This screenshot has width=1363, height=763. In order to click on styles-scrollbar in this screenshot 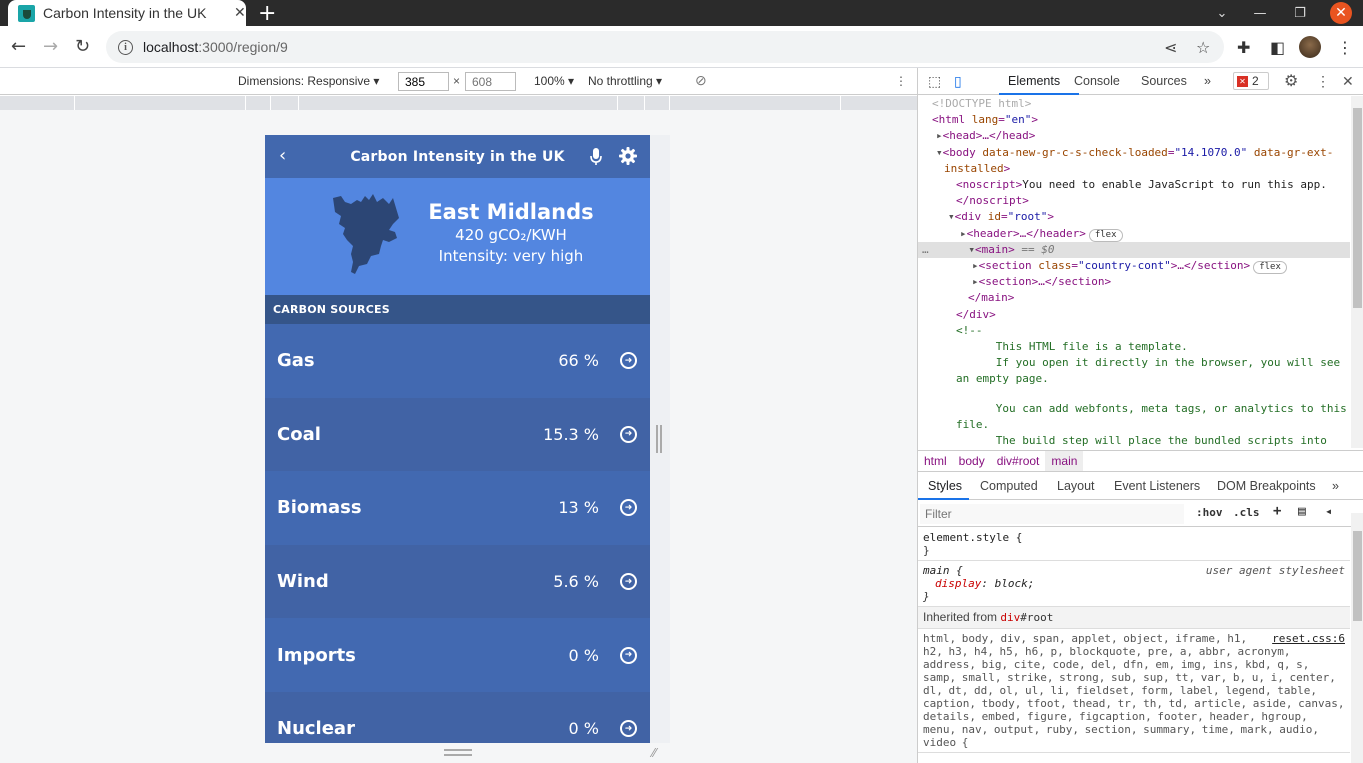, I will do `click(1357, 638)`.